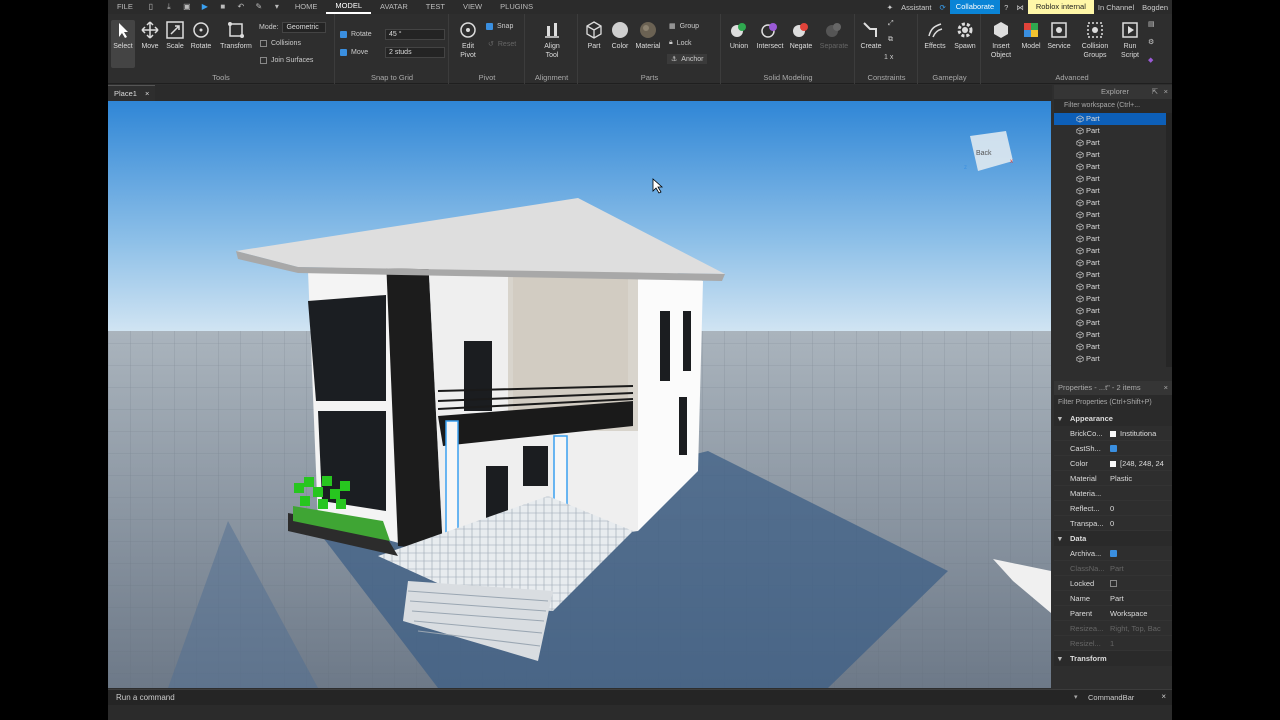  I want to click on open-file-icon: ⤓, so click(169, 7).